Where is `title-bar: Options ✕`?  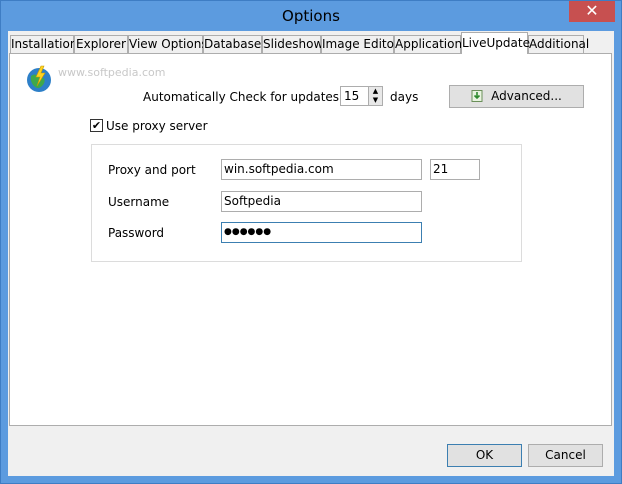
title-bar: Options ✕ is located at coordinates (311, 16).